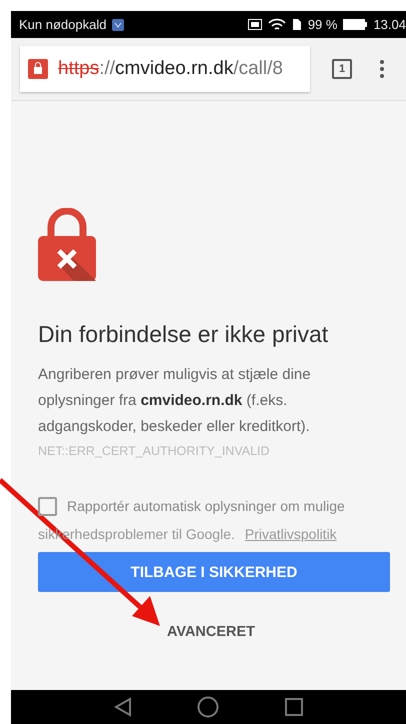 Image resolution: width=406 pixels, height=724 pixels. I want to click on home-nav-icon, so click(208, 707).